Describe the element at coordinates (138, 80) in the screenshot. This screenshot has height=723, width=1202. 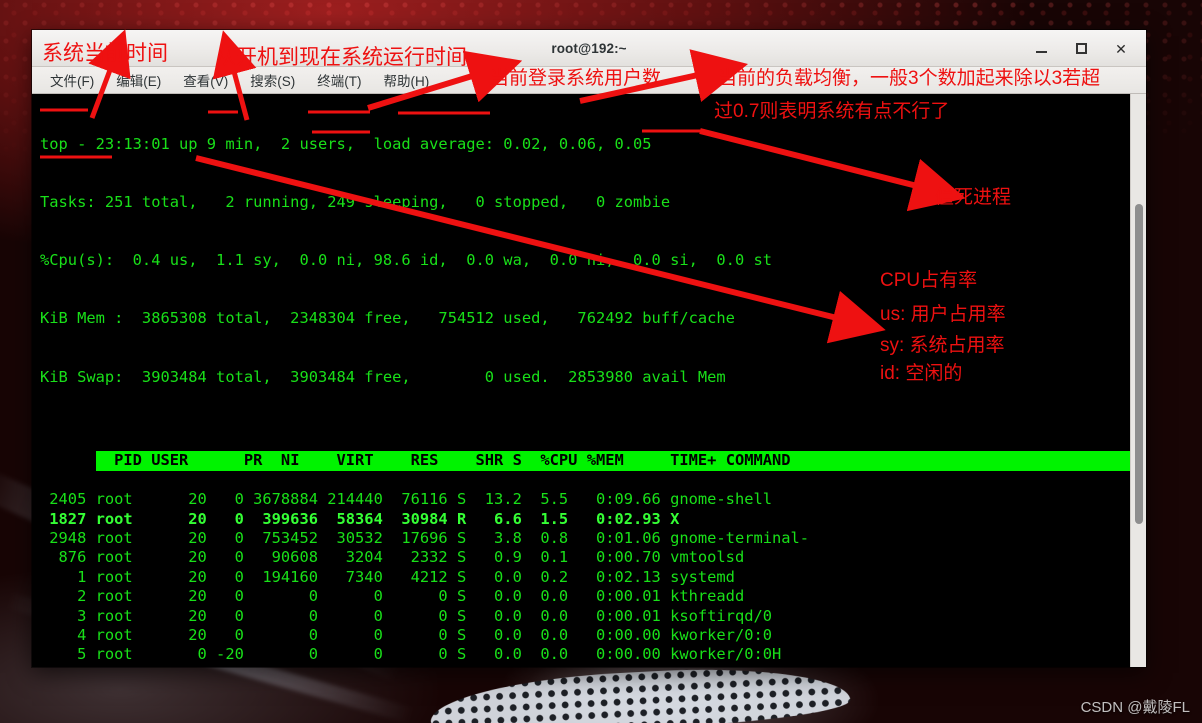
I see `menu-item-edit: 编辑(E)` at that location.